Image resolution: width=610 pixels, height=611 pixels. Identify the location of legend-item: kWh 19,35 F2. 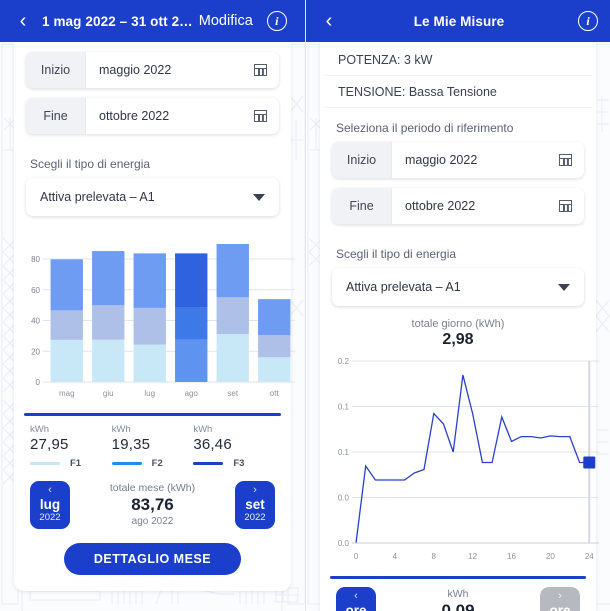
(152, 446).